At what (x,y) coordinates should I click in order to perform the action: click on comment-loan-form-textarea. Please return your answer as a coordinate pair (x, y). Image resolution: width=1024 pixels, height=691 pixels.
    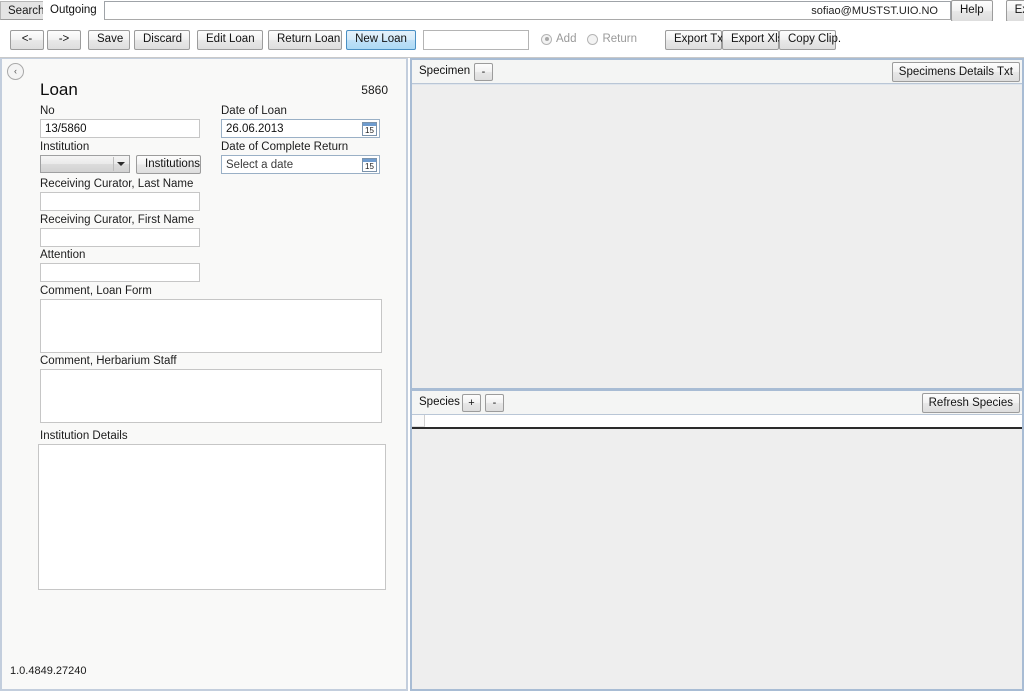
    Looking at the image, I should click on (211, 326).